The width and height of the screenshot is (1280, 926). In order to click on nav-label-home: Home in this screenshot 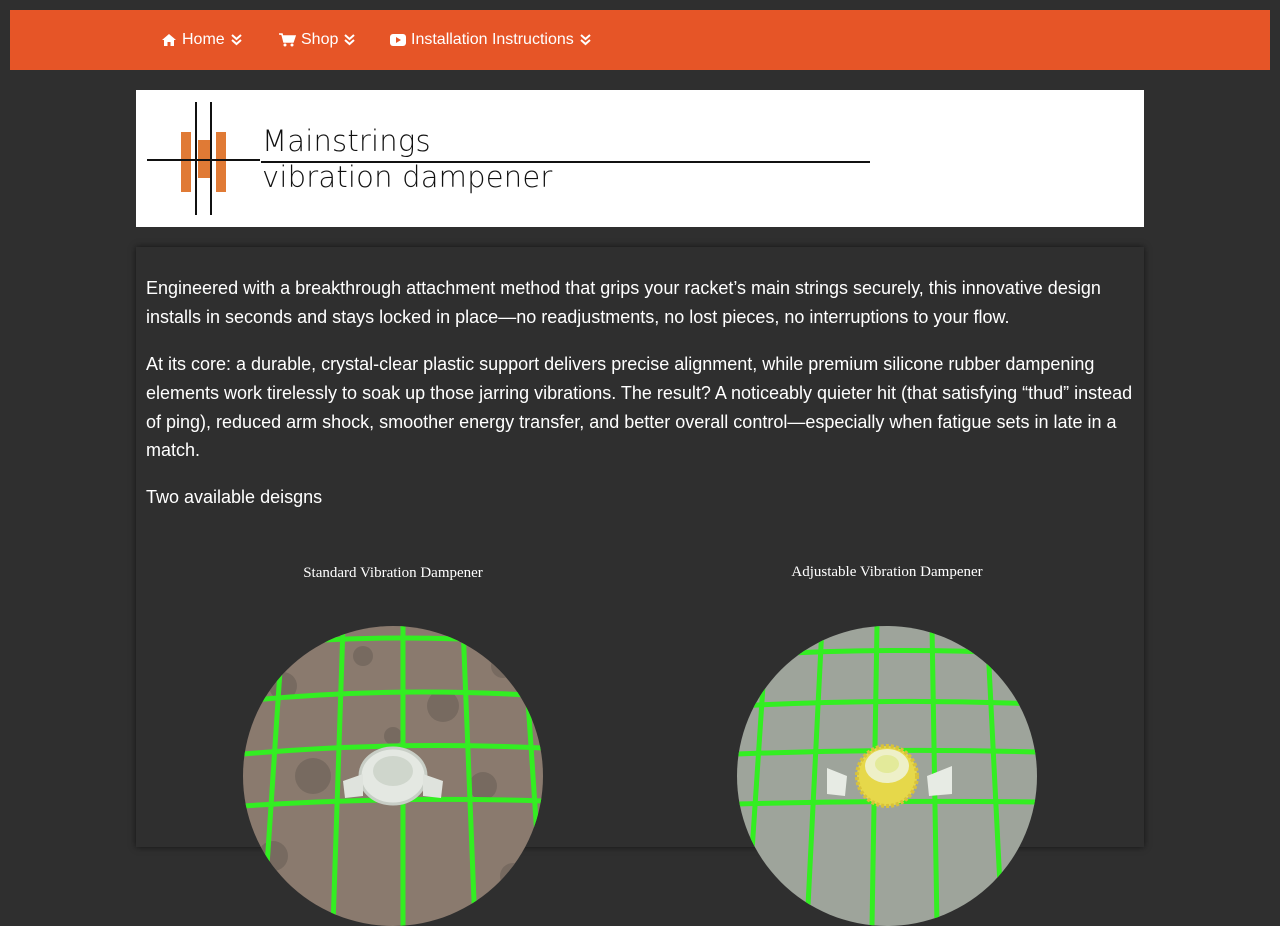, I will do `click(203, 39)`.